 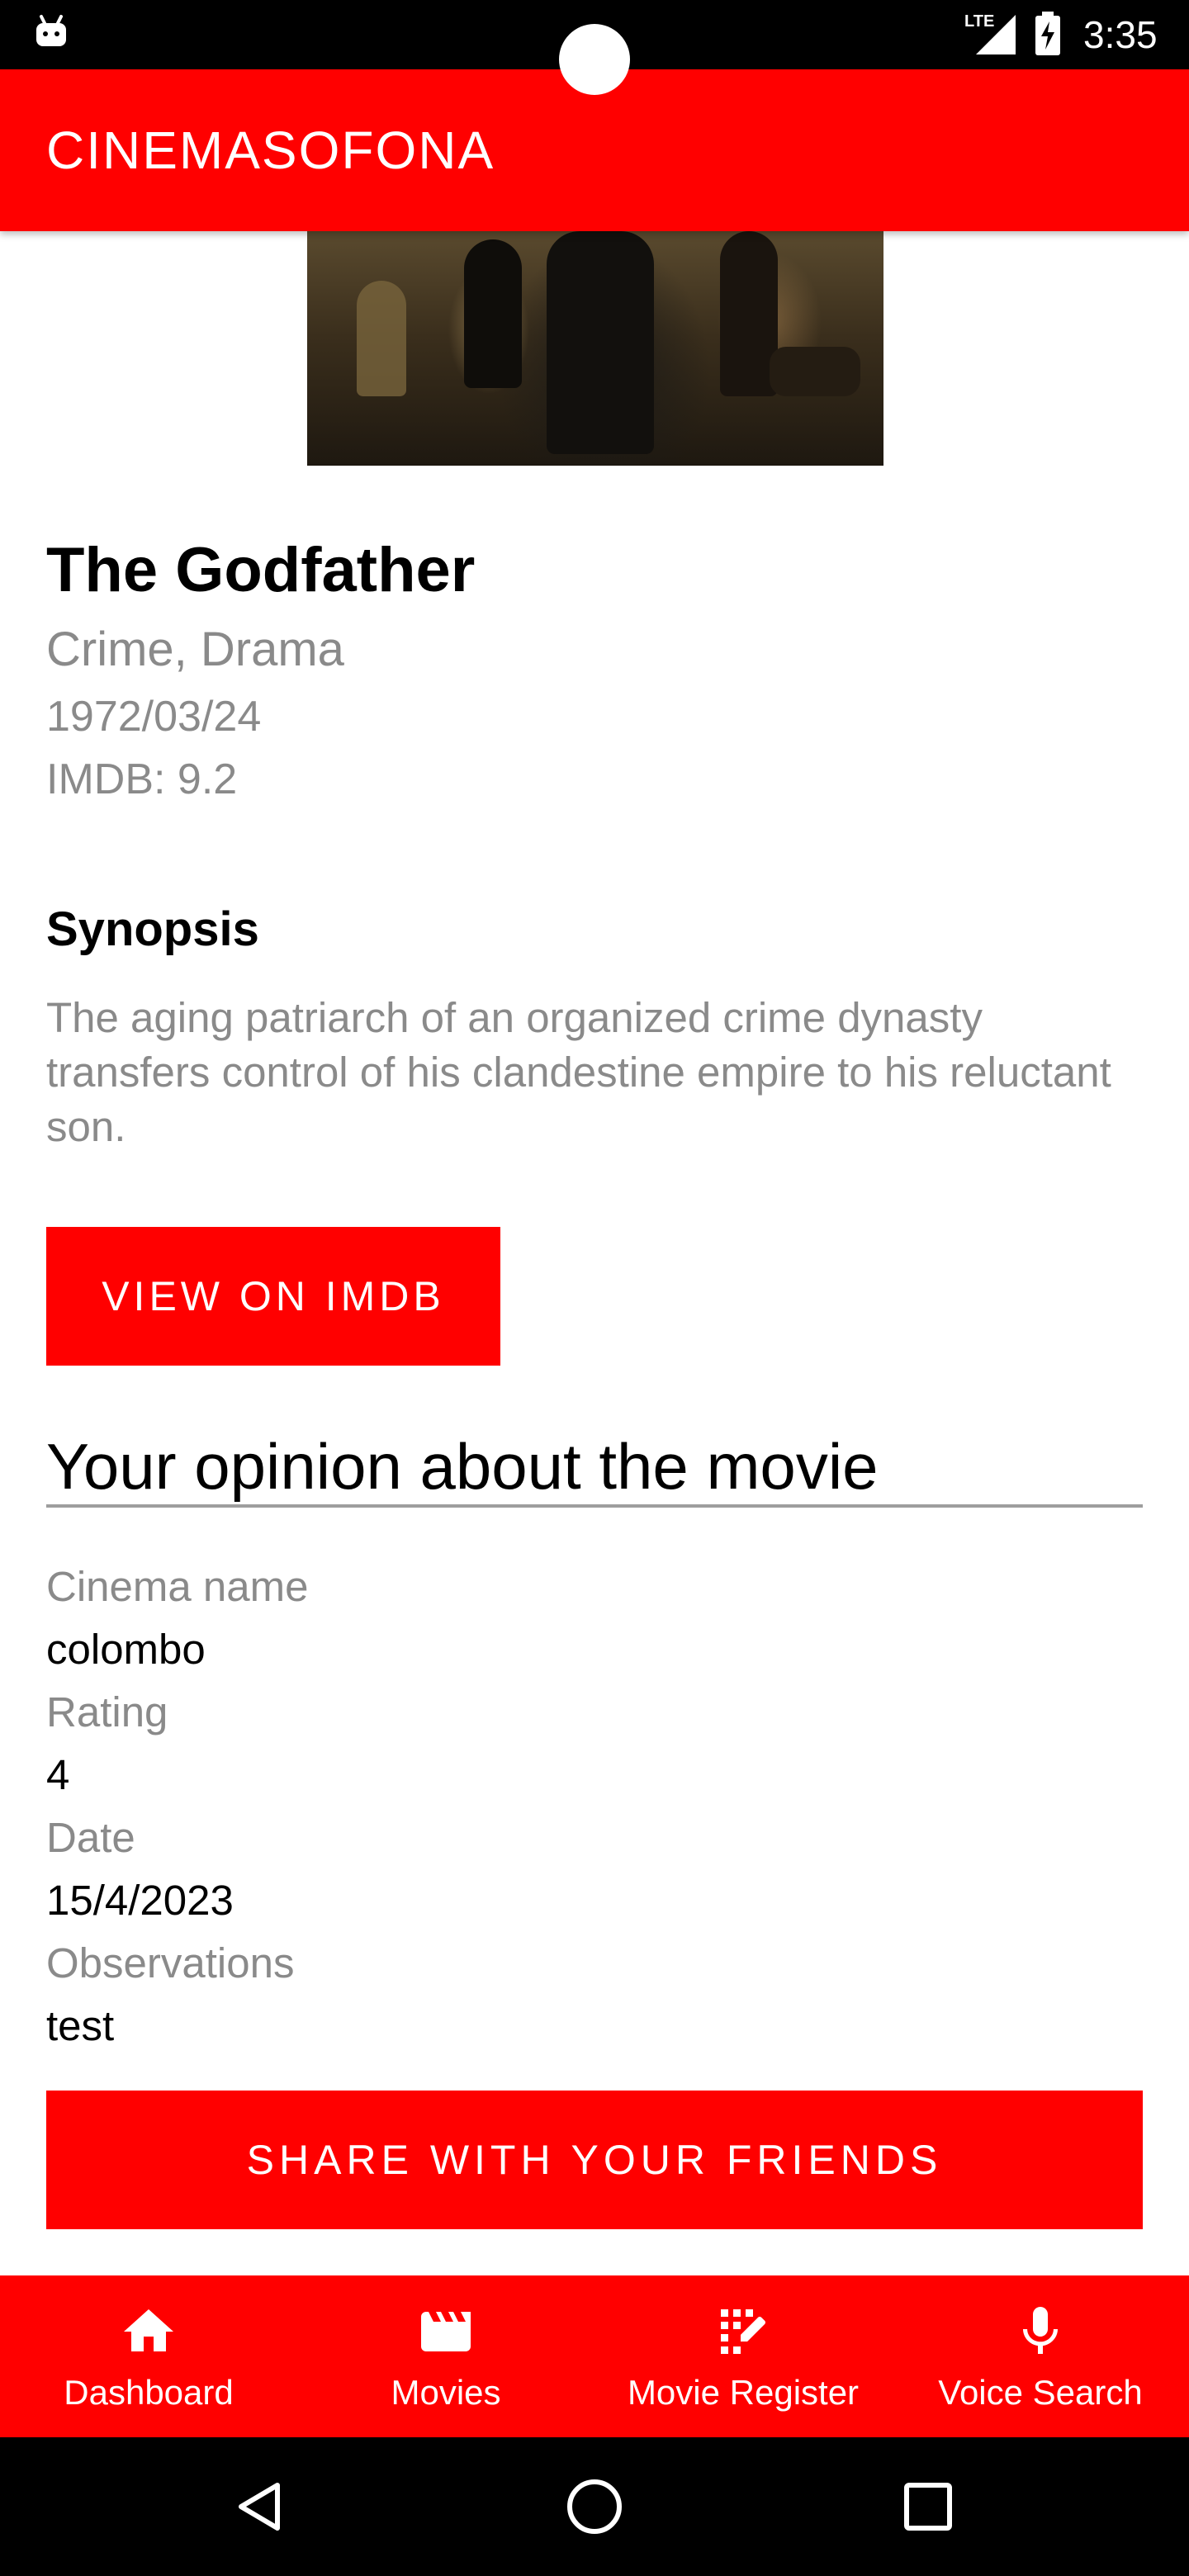 I want to click on camera-cutout, so click(x=594, y=59).